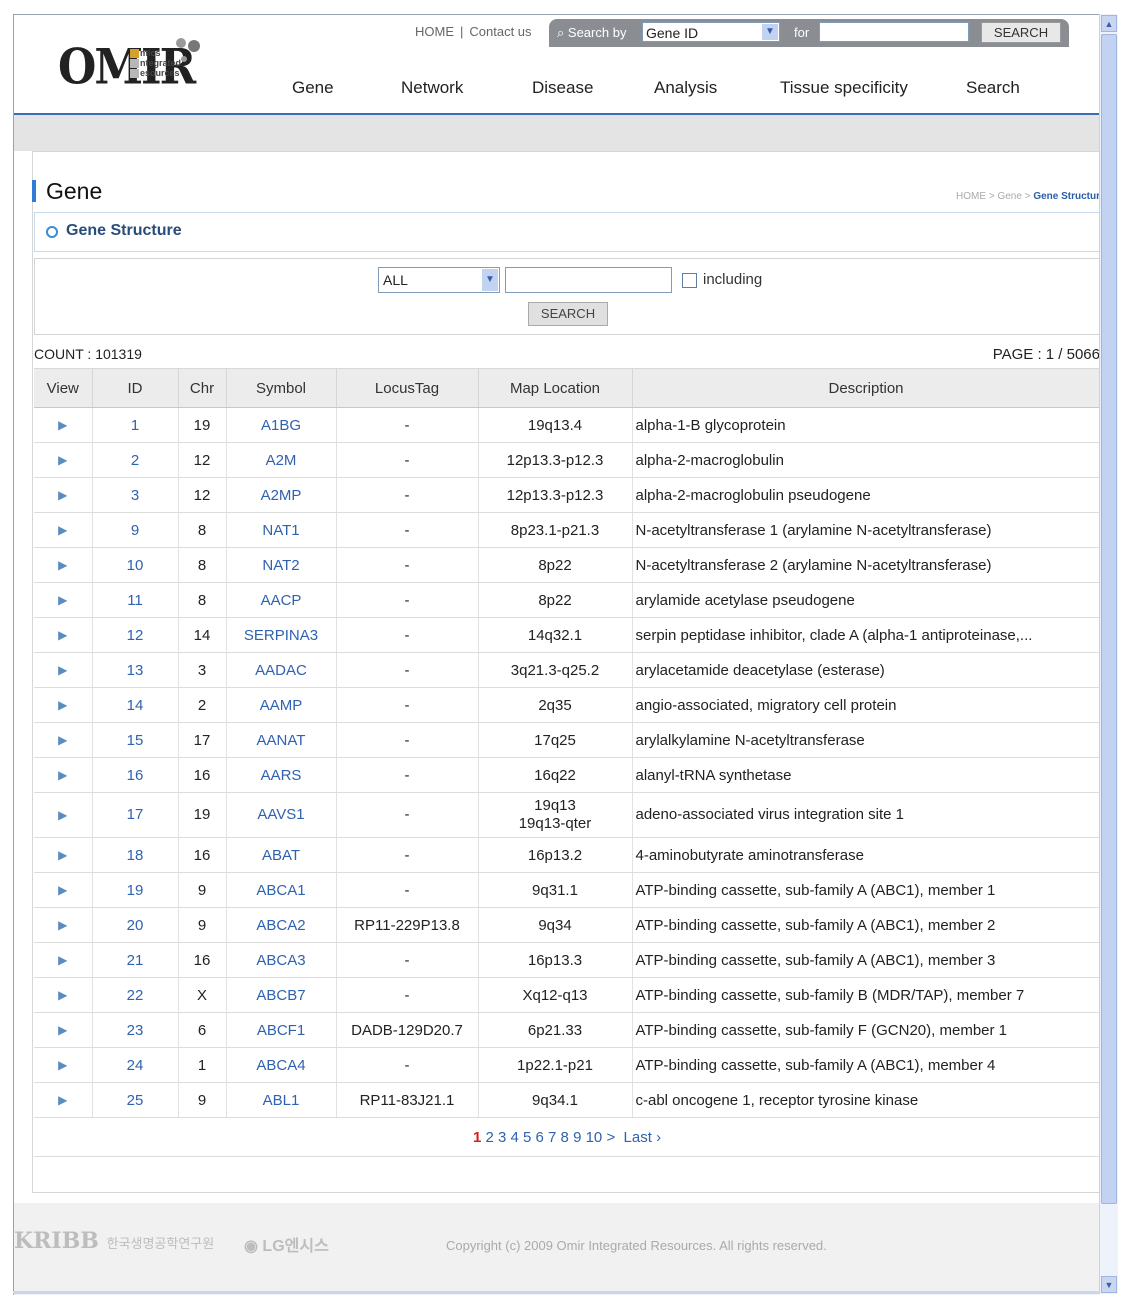 This screenshot has width=1131, height=1307. I want to click on cell-symbol: AAMP, so click(281, 705).